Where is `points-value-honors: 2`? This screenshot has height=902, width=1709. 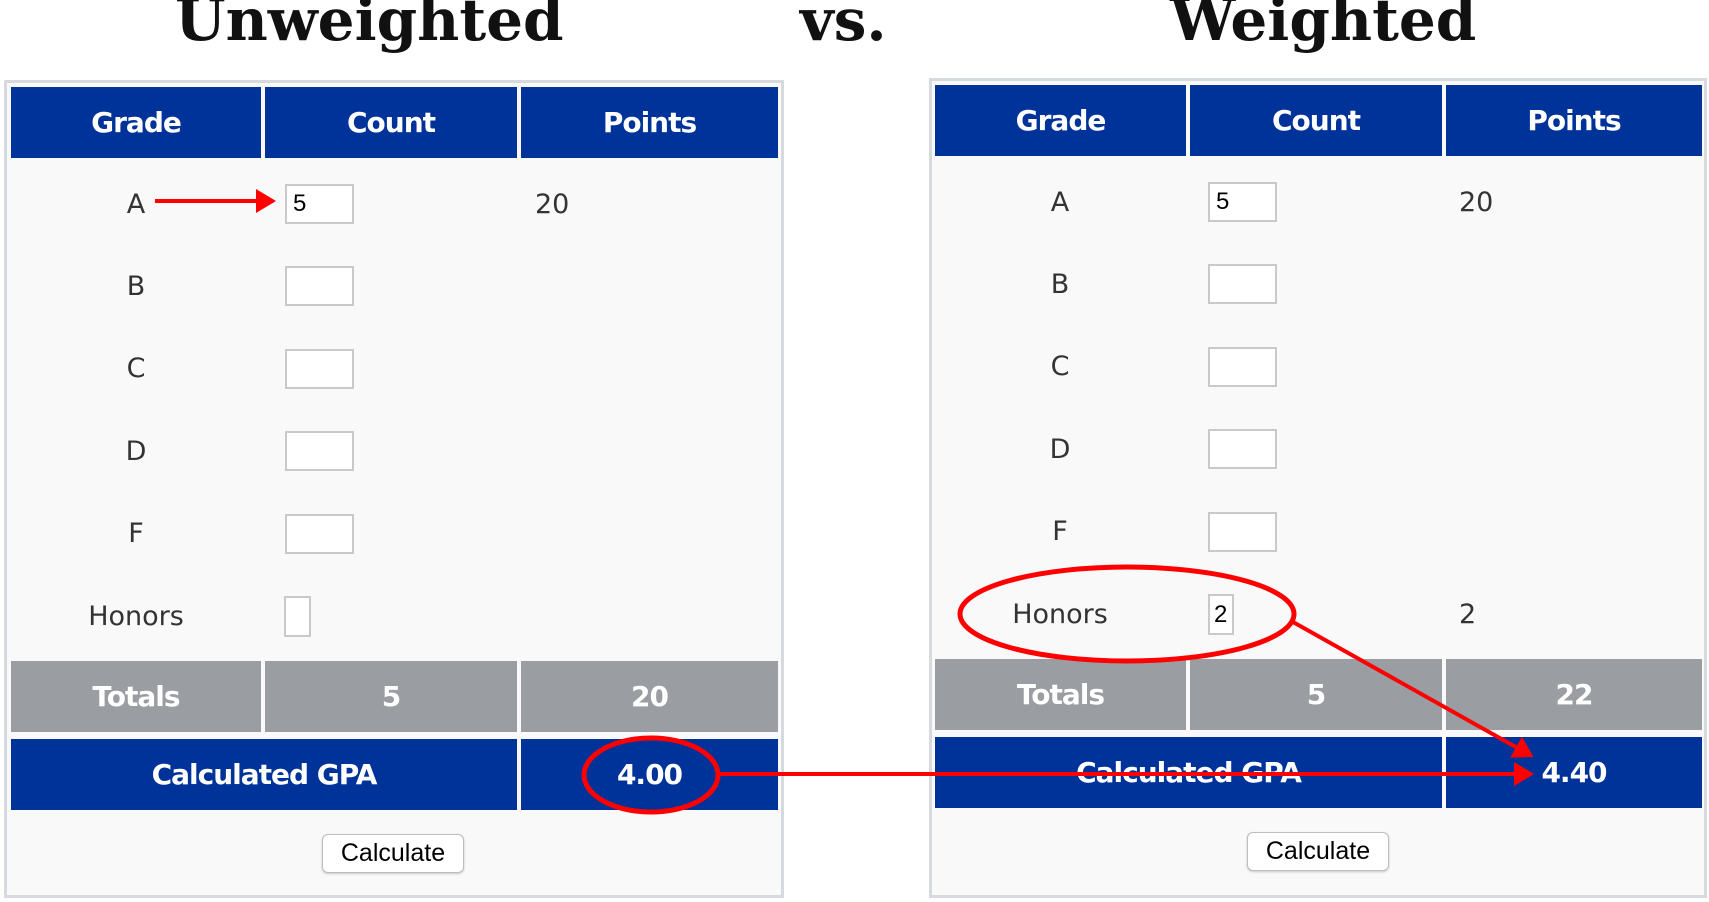 points-value-honors: 2 is located at coordinates (1468, 614).